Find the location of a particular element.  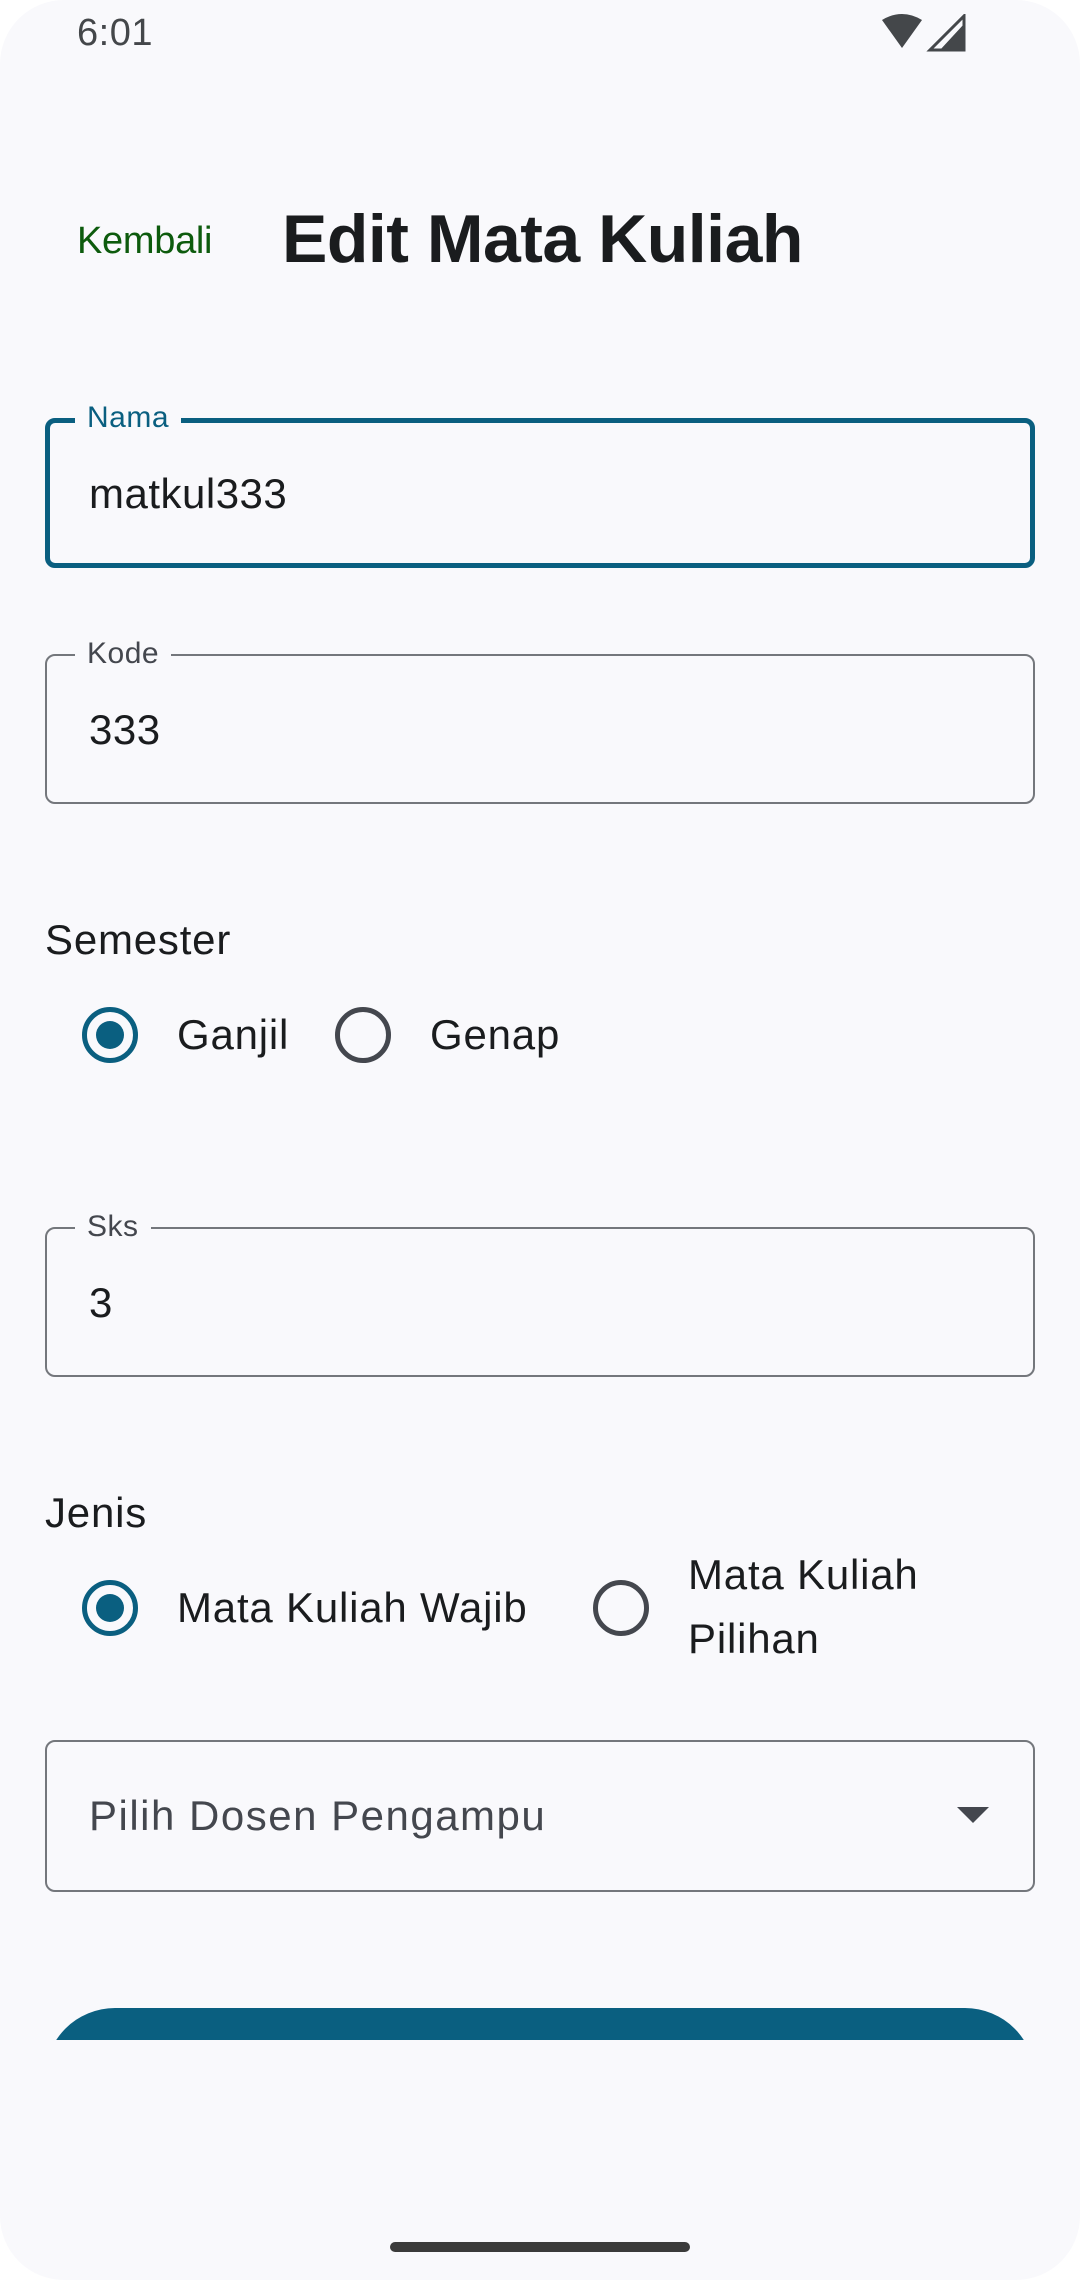

kode-field-value: 333 is located at coordinates (125, 729).